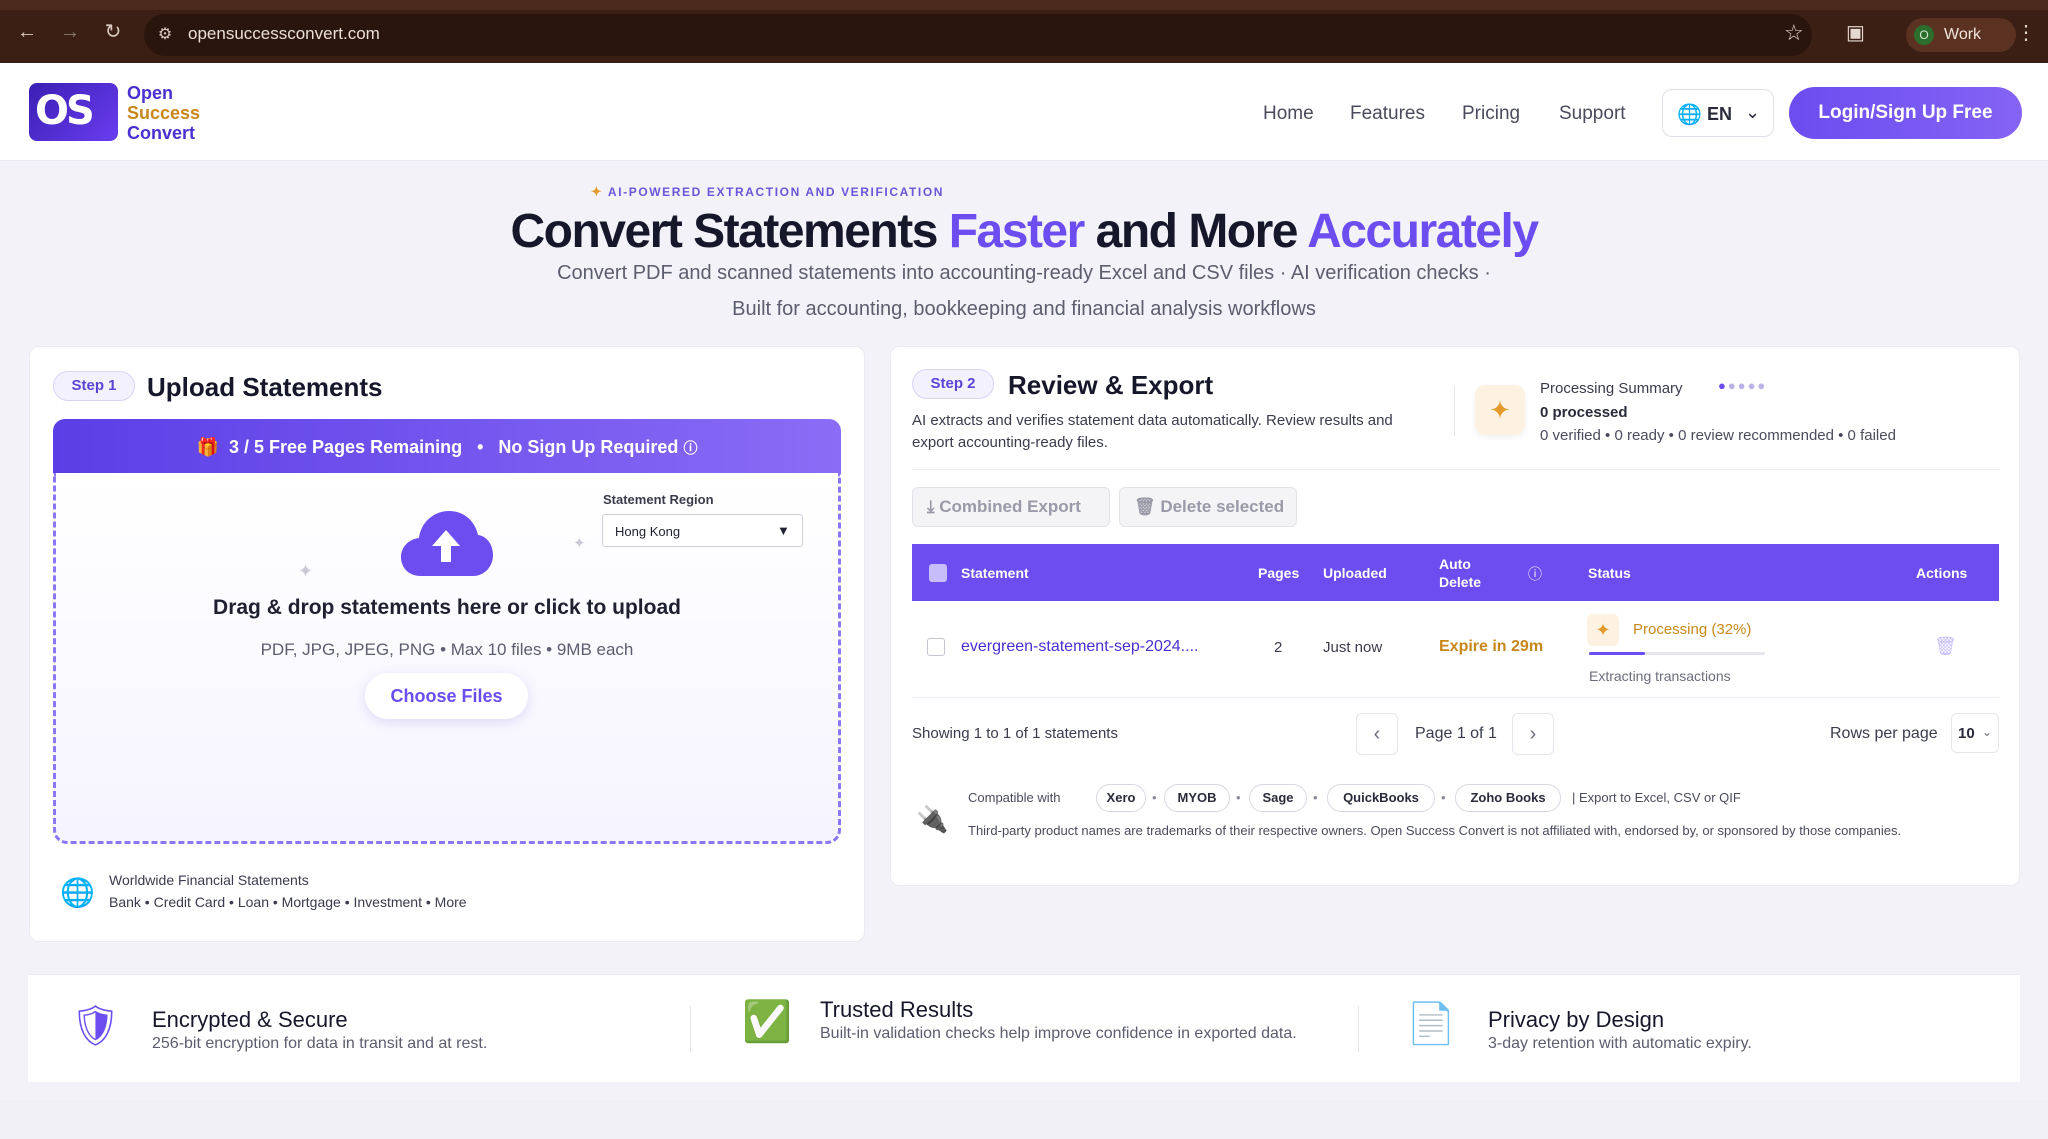  I want to click on prev-page-button: ‹, so click(1377, 734).